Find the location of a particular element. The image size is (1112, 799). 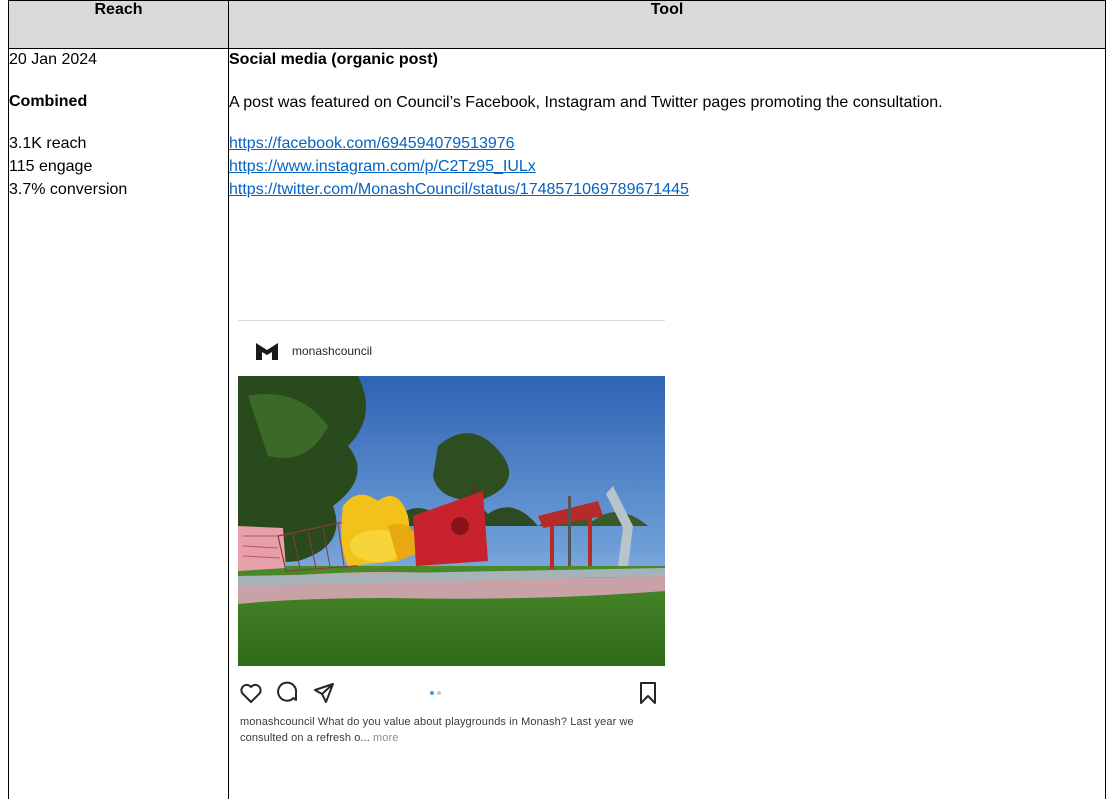

tool-column-header: Tool is located at coordinates (667, 24).